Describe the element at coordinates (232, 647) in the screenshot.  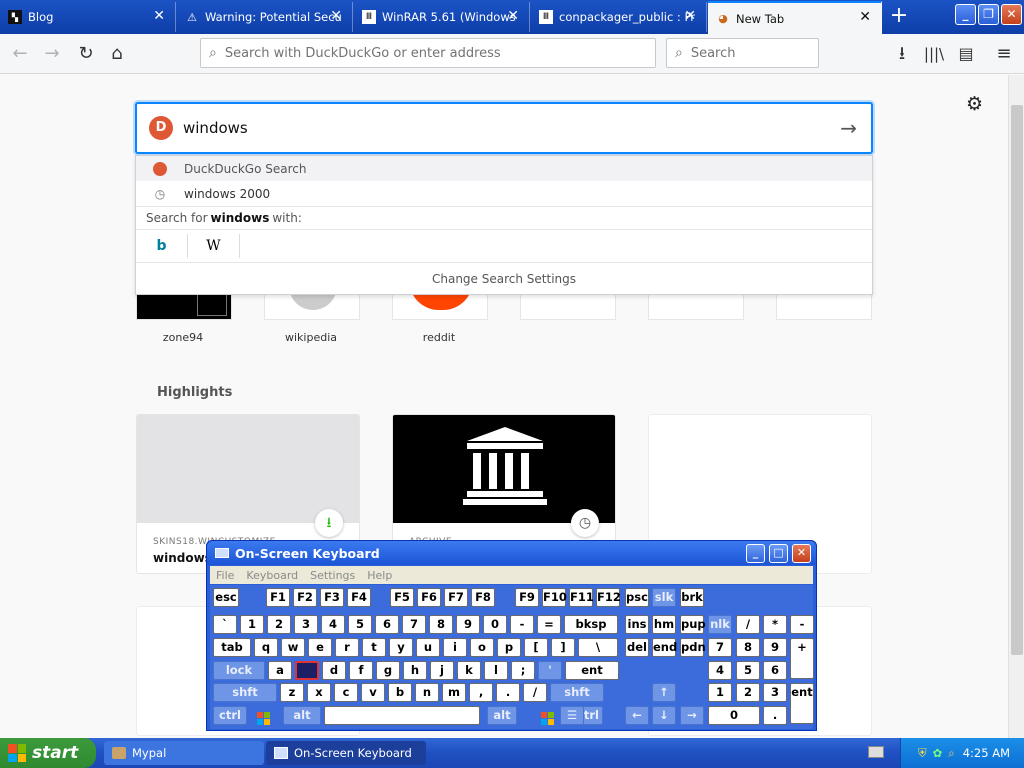
I see `key-tab: tab` at that location.